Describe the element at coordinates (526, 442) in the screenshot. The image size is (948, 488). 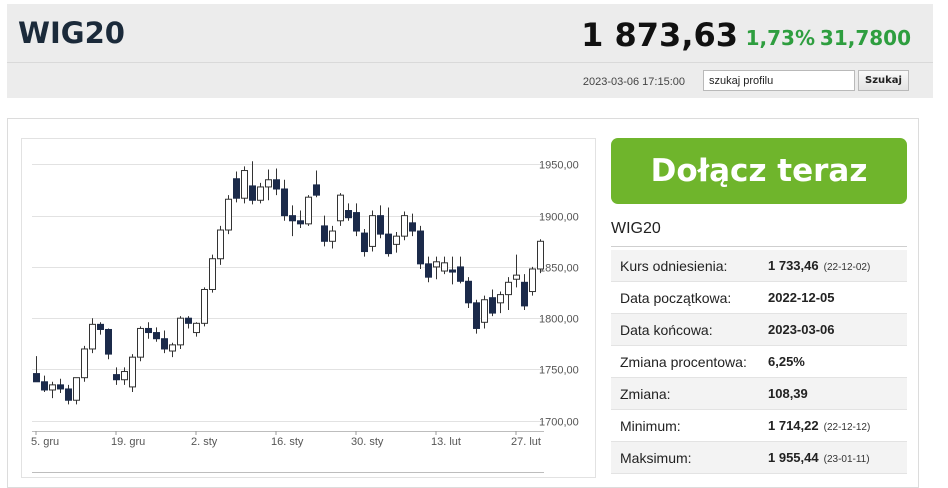
I see `x-tick-label: 27. lut` at that location.